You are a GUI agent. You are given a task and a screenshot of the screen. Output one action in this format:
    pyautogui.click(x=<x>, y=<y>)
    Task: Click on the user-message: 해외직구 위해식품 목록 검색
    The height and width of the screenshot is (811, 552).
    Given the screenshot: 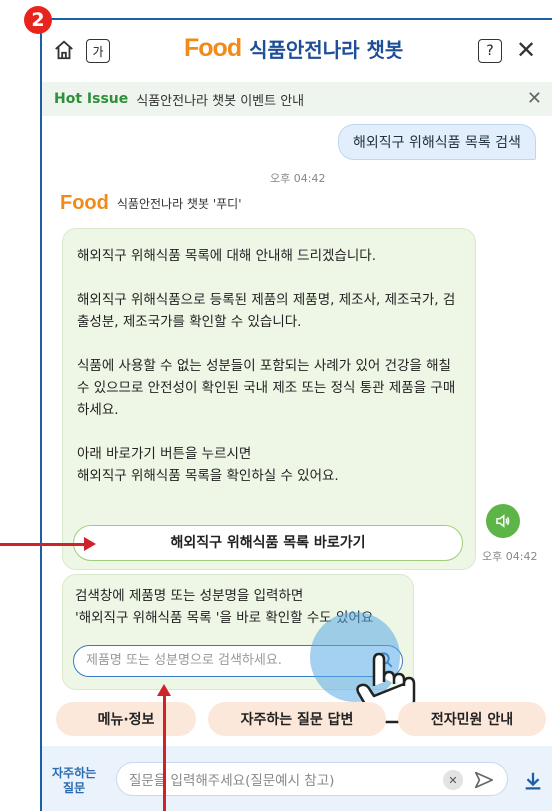 What is the action you would take?
    pyautogui.click(x=437, y=142)
    